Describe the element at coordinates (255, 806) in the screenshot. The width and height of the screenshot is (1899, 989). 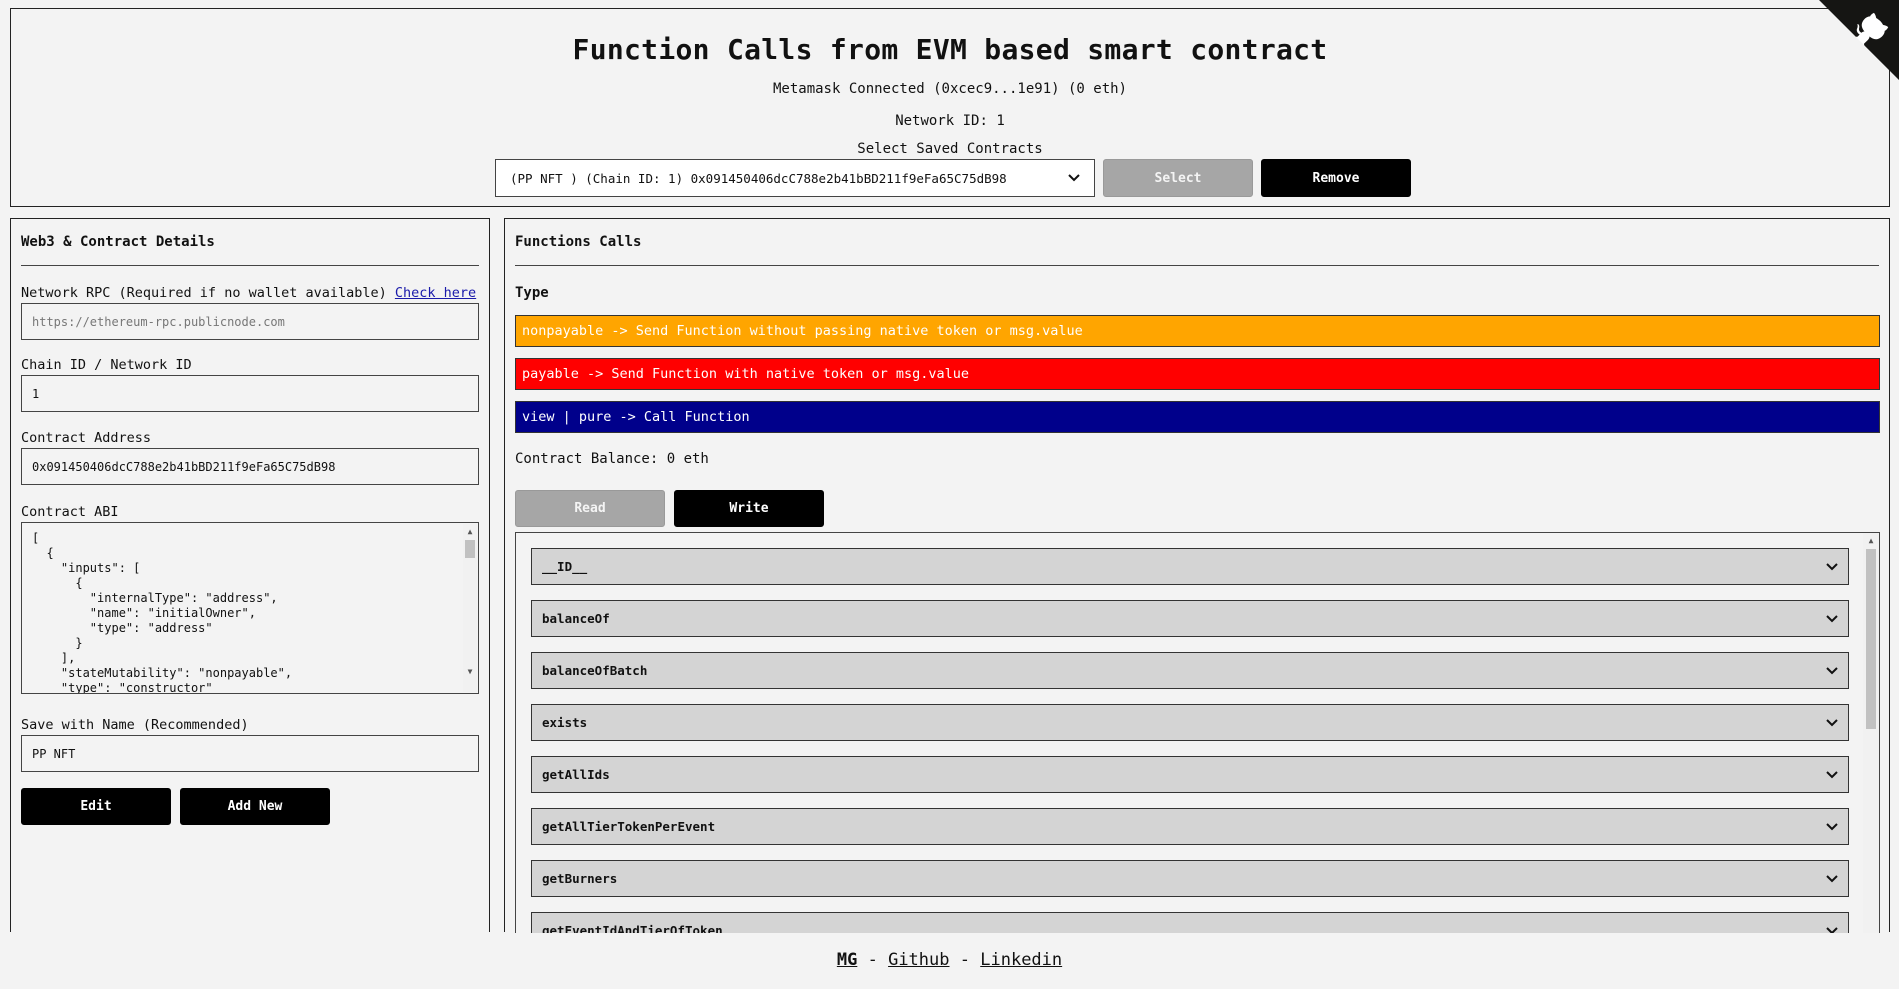
I see `add-new-button: Add New` at that location.